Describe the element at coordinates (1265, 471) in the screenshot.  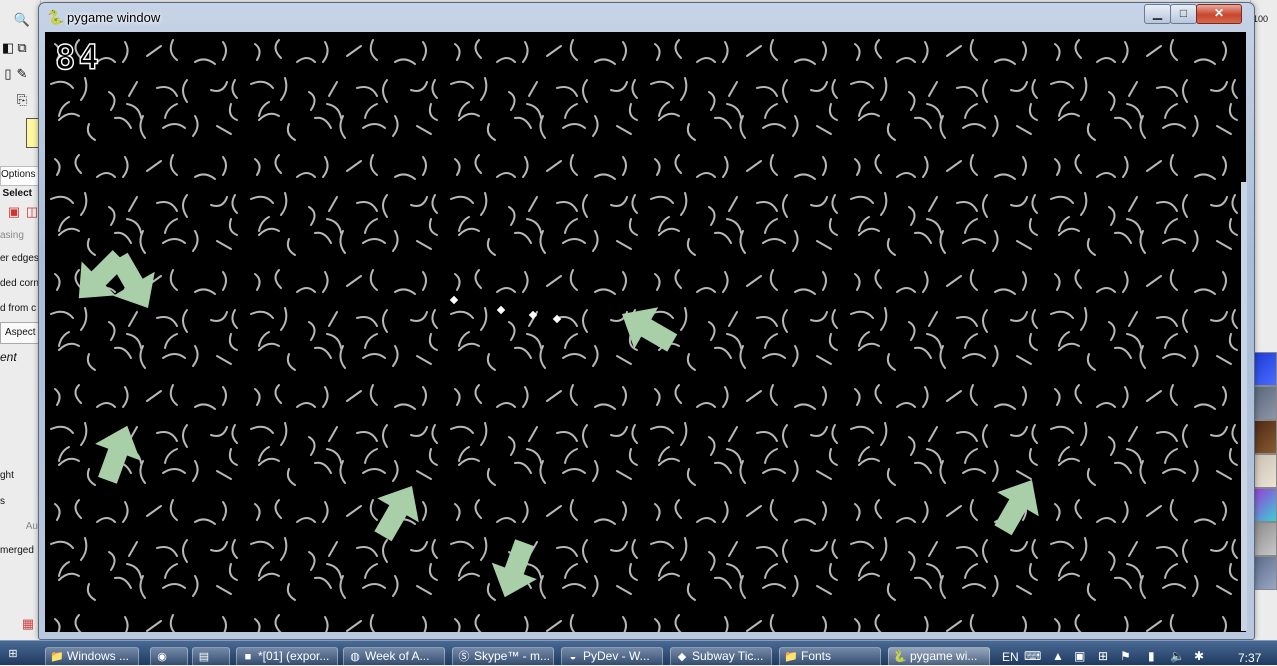
I see `pattern-swatch-paper` at that location.